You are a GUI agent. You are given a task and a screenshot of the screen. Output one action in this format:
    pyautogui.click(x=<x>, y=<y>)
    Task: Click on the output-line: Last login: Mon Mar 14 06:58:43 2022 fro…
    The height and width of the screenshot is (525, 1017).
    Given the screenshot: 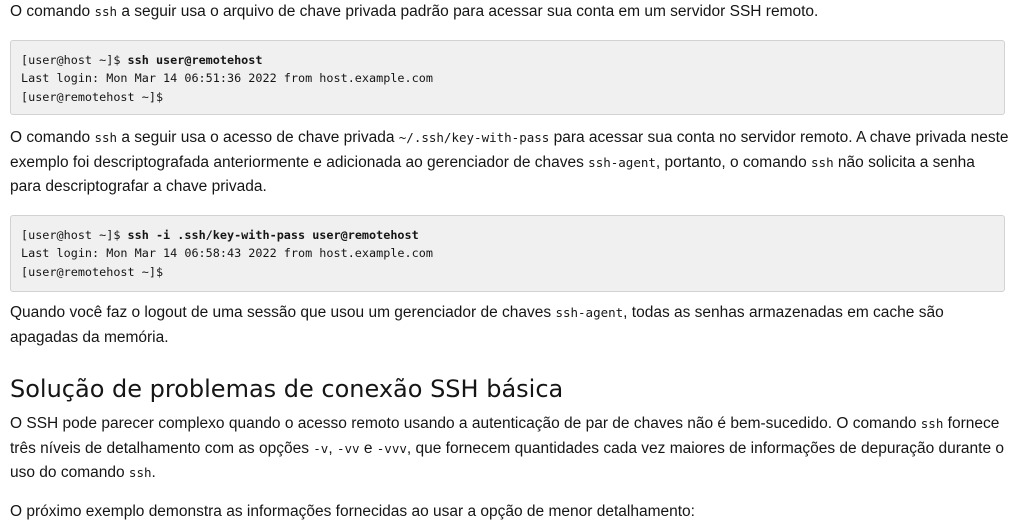 What is the action you would take?
    pyautogui.click(x=227, y=253)
    